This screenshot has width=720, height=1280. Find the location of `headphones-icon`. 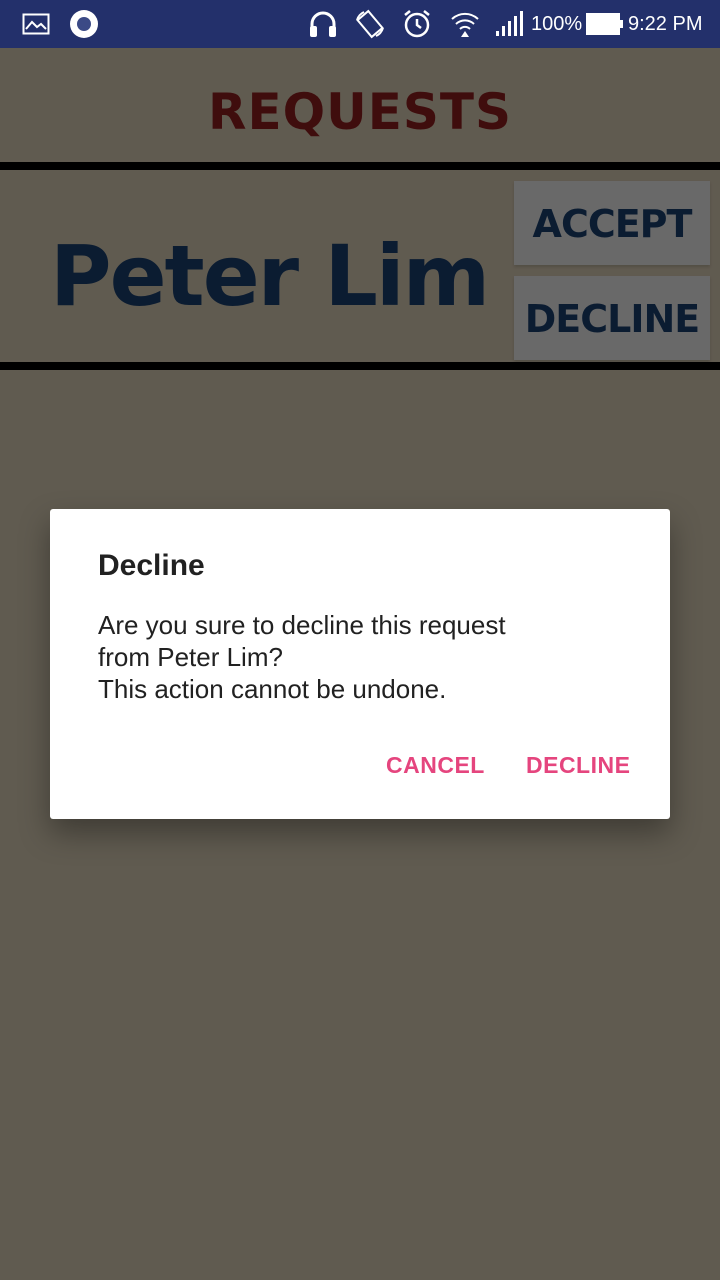

headphones-icon is located at coordinates (323, 24).